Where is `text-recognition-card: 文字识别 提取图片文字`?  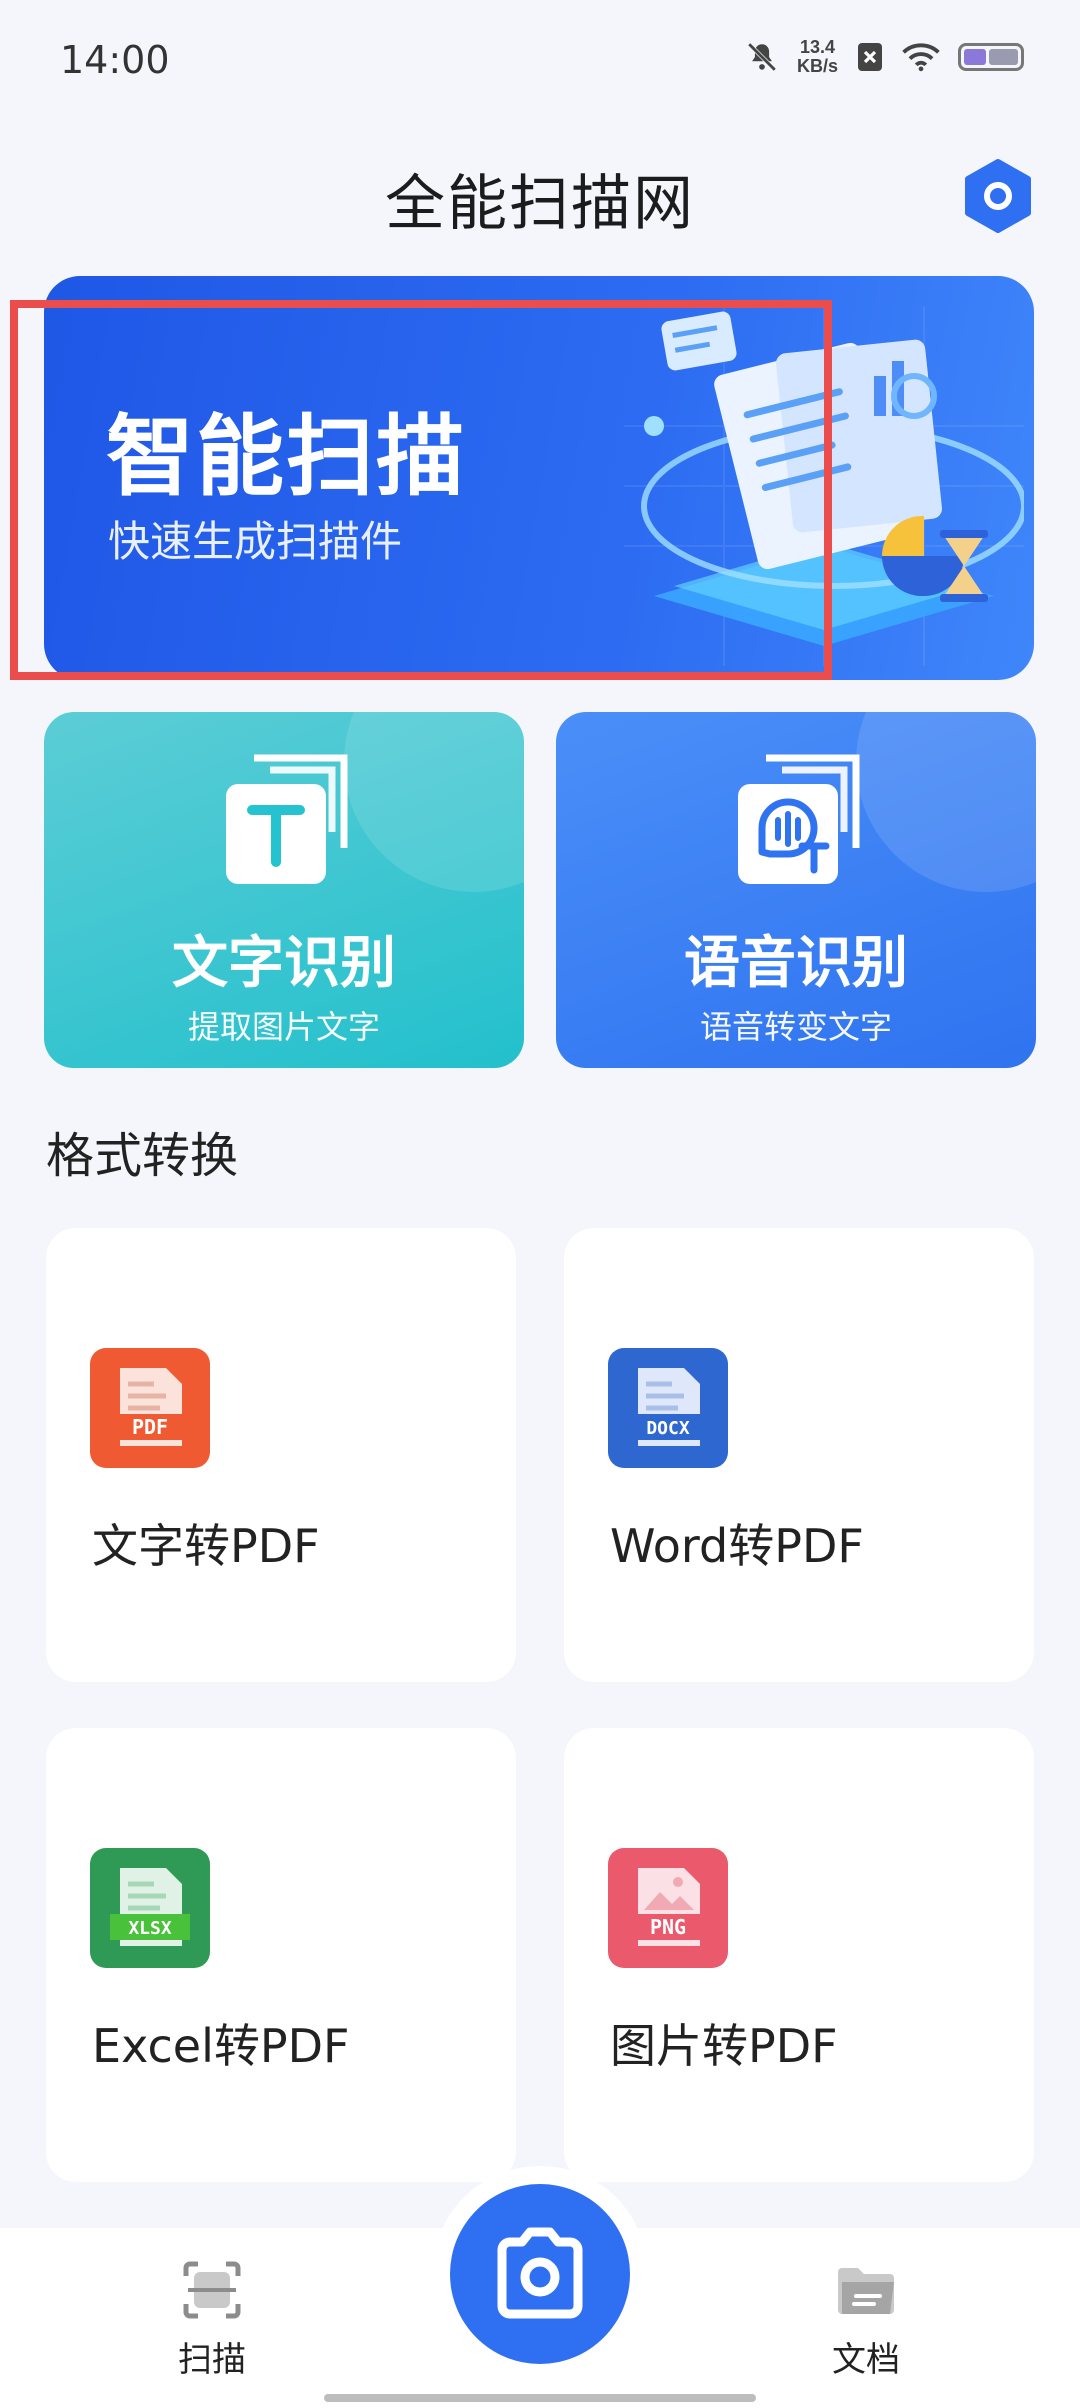 text-recognition-card: 文字识别 提取图片文字 is located at coordinates (284, 890).